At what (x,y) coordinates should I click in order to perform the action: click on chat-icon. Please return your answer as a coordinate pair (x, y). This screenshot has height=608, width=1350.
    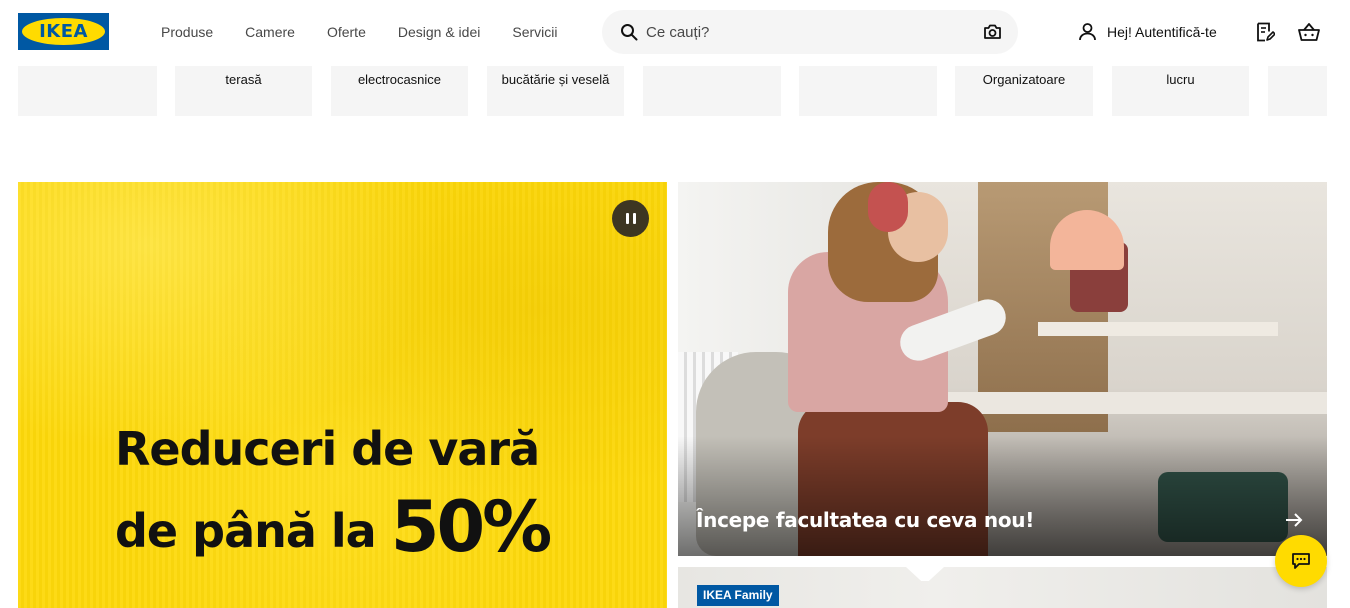
    Looking at the image, I should click on (1301, 561).